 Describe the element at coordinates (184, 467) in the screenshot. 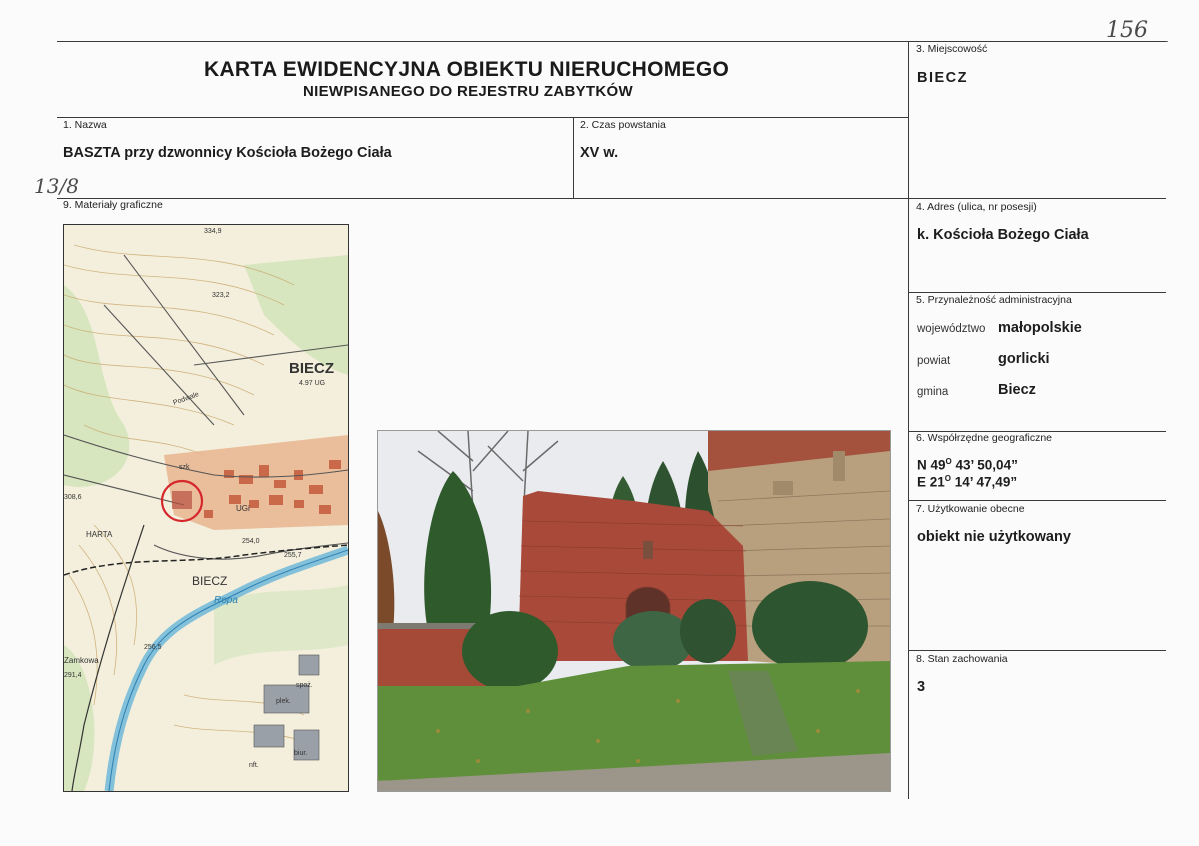

I see `map-label-szk: szk` at that location.